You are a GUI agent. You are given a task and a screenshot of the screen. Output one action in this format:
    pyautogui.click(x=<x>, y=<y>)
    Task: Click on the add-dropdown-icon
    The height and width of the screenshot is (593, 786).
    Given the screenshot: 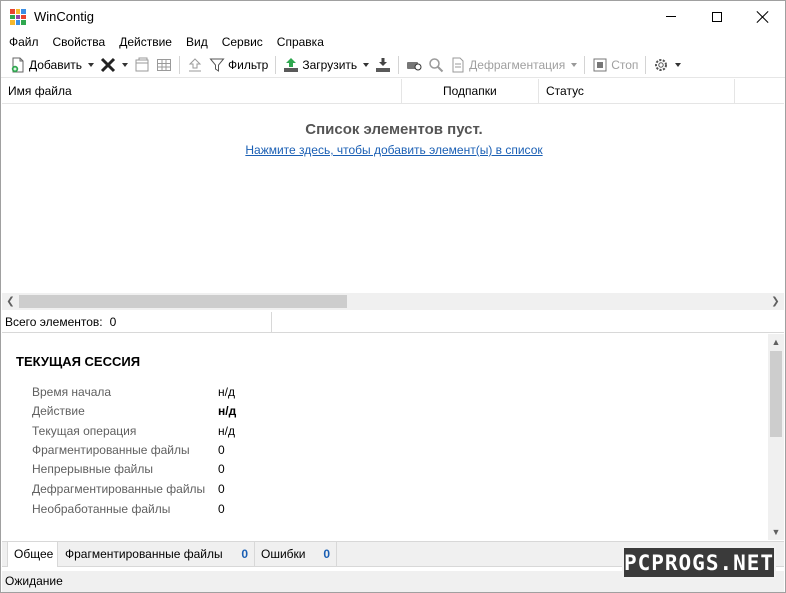 What is the action you would take?
    pyautogui.click(x=91, y=64)
    